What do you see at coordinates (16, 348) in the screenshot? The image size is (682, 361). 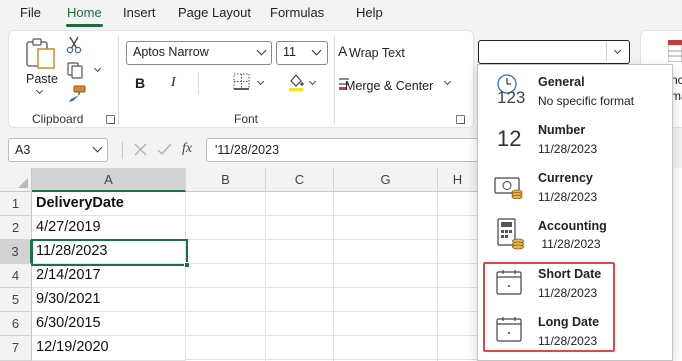 I see `row-header: 7` at bounding box center [16, 348].